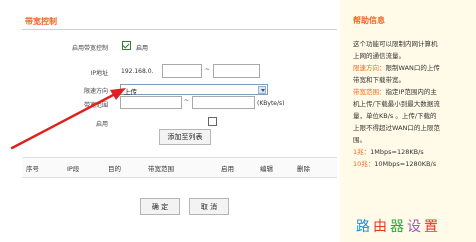 Image resolution: width=476 pixels, height=242 pixels. What do you see at coordinates (379, 80) in the screenshot?
I see `help-text: 带宽和下载带宽。` at bounding box center [379, 80].